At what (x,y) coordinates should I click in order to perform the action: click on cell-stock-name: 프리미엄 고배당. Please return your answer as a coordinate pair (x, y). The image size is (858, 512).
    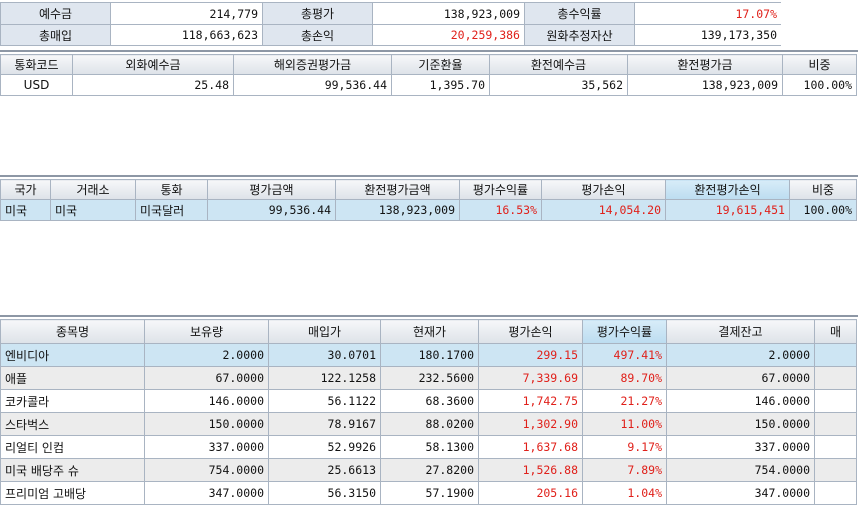
    Looking at the image, I should click on (72, 493).